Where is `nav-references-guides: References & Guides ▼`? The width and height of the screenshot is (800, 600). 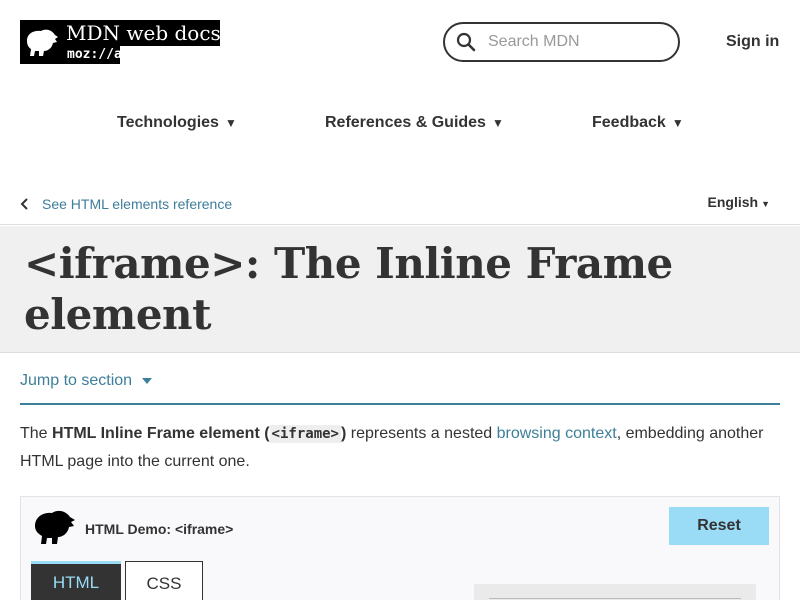
nav-references-guides: References & Guides ▼ is located at coordinates (414, 123).